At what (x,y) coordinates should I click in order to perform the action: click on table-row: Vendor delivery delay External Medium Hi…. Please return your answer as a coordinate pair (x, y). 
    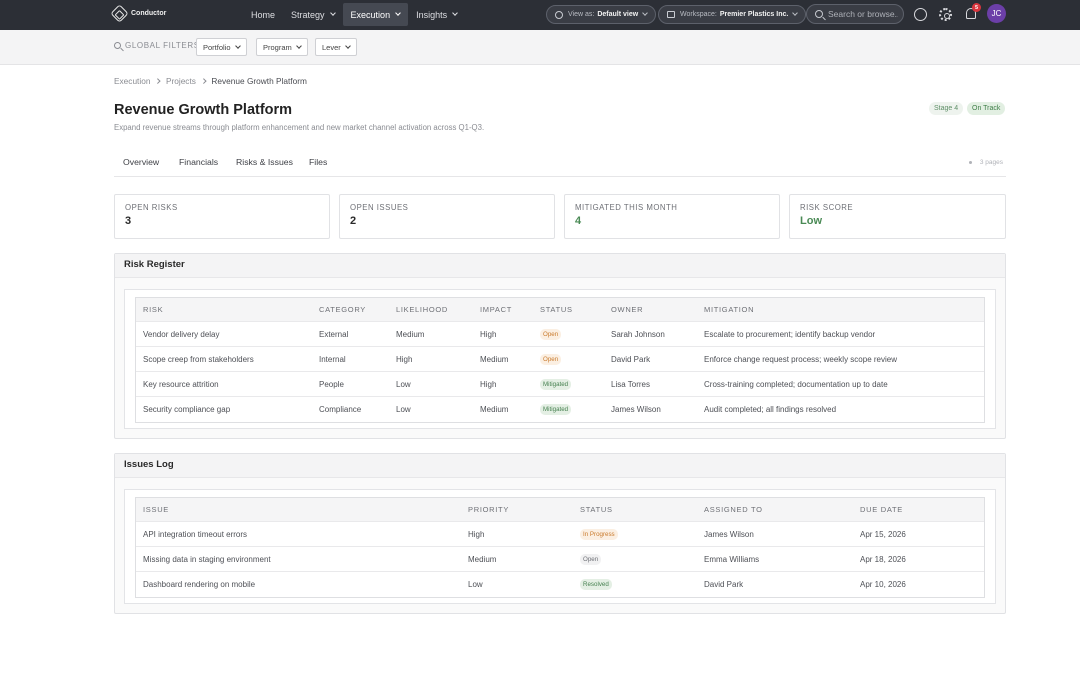
    Looking at the image, I should click on (560, 334).